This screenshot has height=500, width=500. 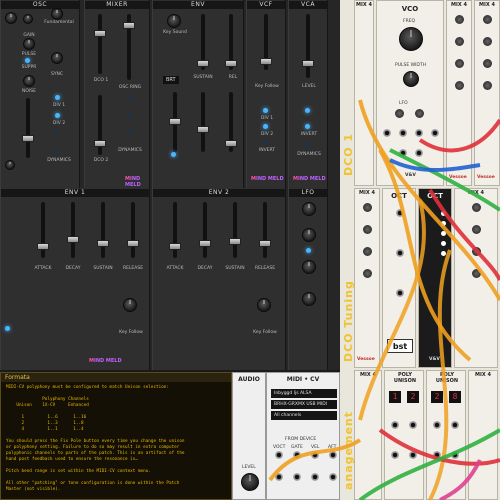 What do you see at coordinates (410, 93) in the screenshot?
I see `vco-module: VCO FREQ PULSE WIDTH LFO V&V` at bounding box center [410, 93].